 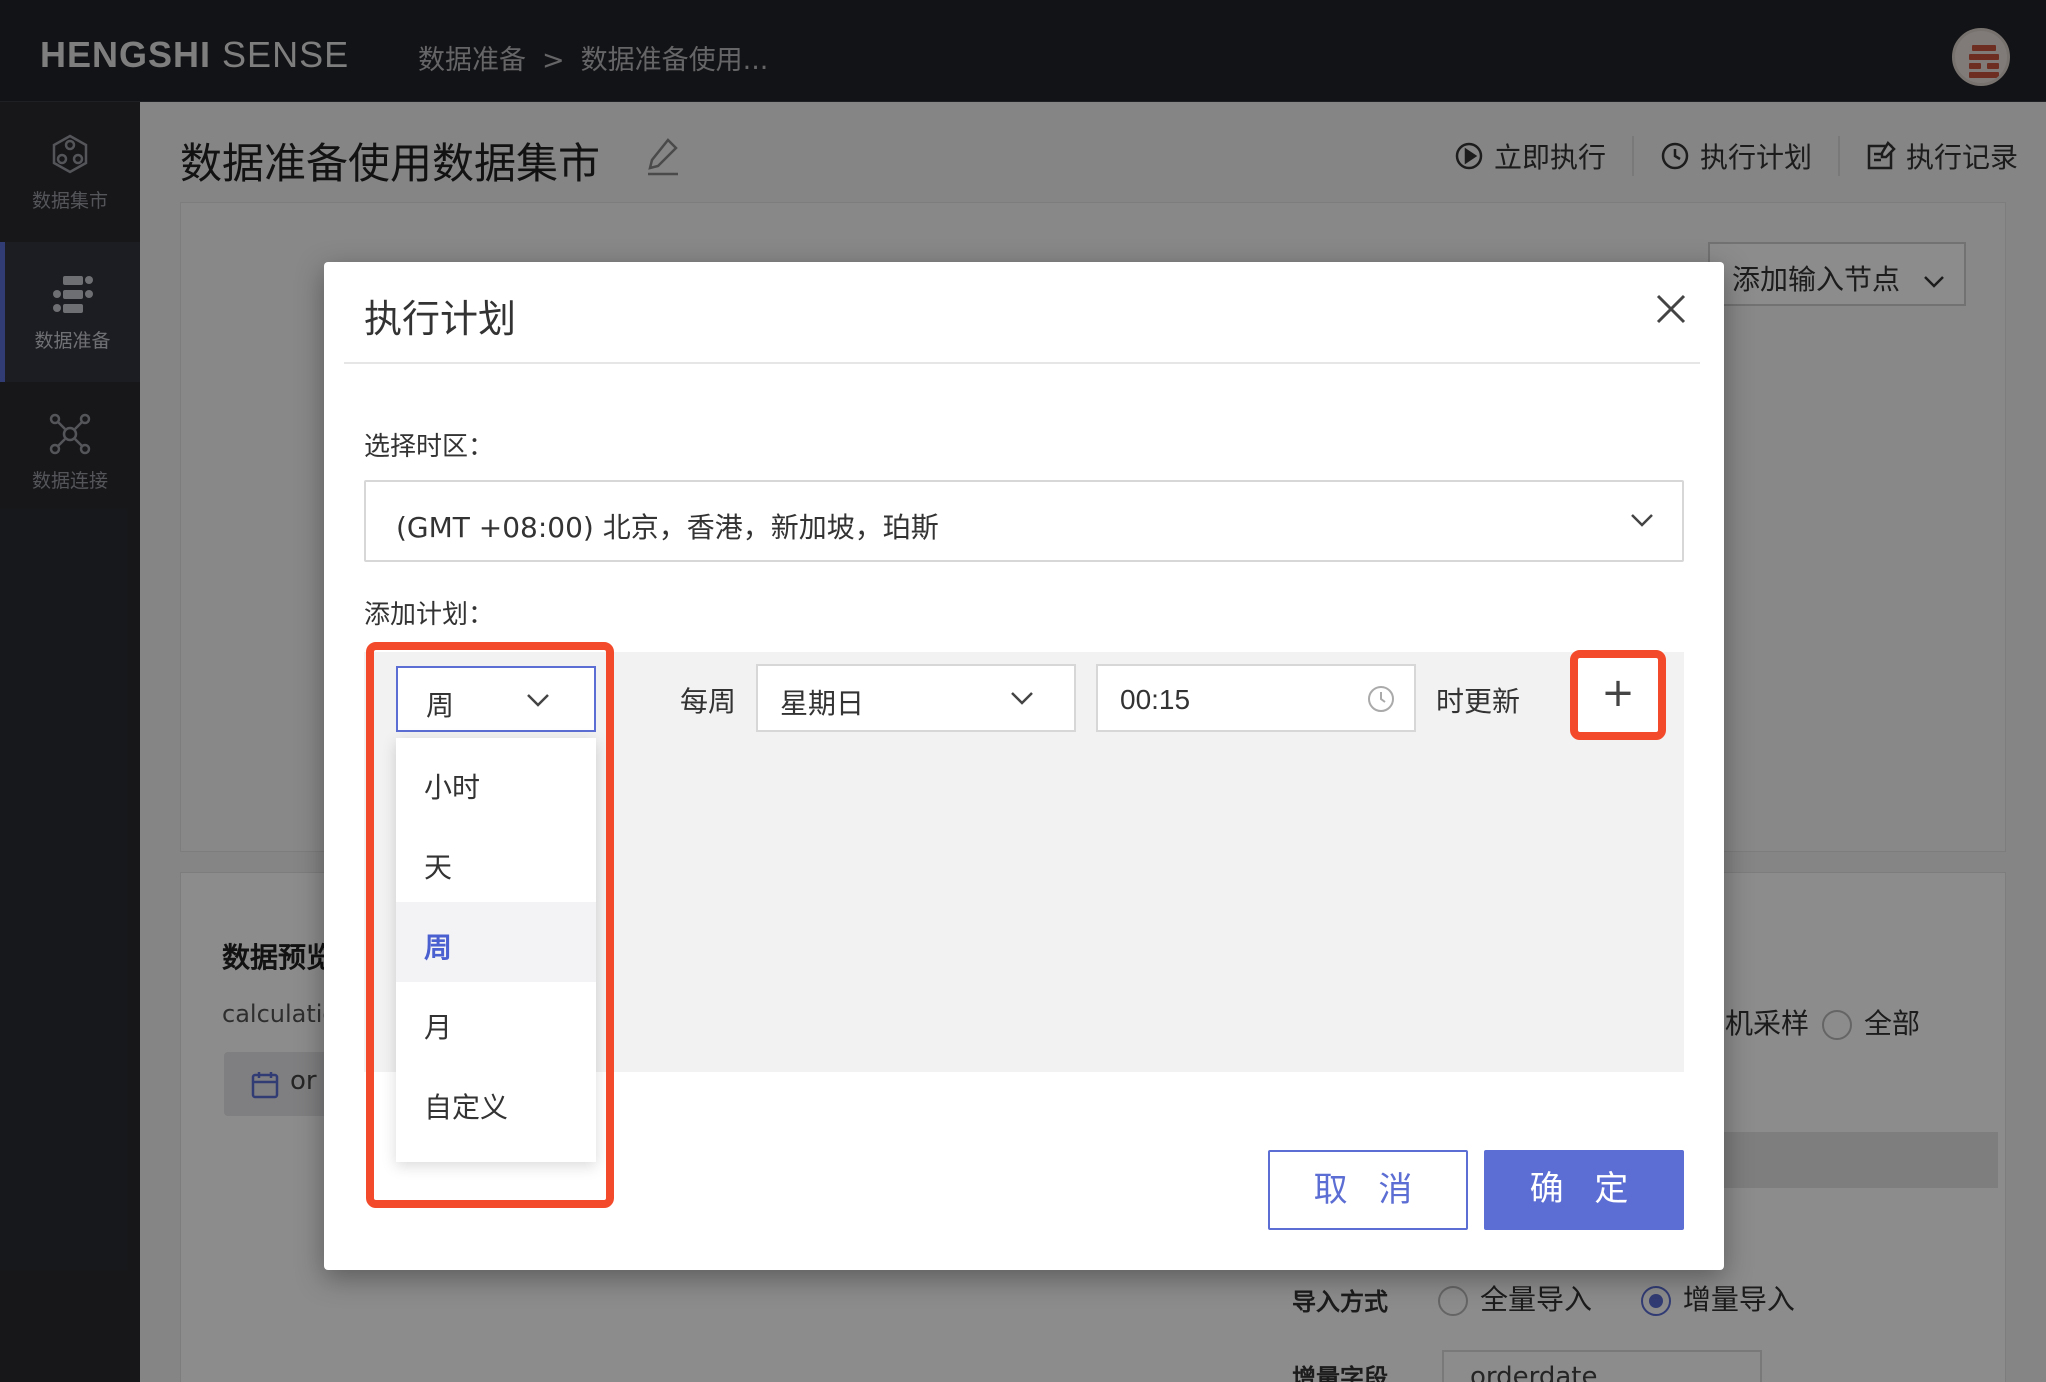 I want to click on cancel-button: 取 消, so click(x=1368, y=1190).